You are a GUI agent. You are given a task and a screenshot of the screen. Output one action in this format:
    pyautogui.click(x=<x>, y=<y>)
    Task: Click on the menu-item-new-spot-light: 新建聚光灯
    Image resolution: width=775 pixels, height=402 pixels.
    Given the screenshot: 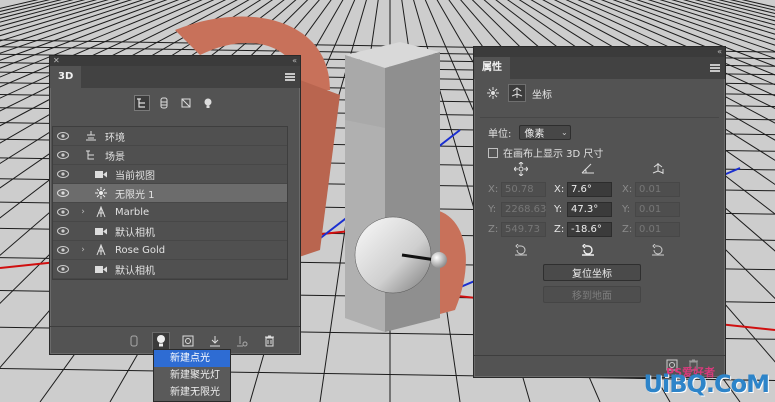 What is the action you would take?
    pyautogui.click(x=192, y=375)
    